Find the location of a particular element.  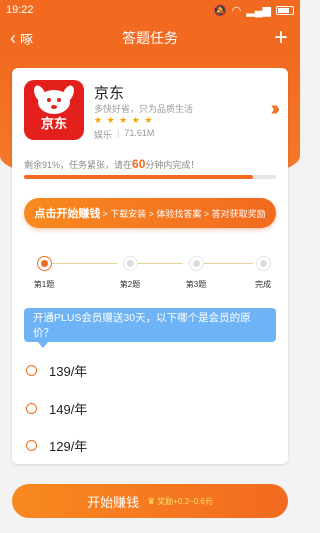

page-title: 答题任务 is located at coordinates (150, 38).